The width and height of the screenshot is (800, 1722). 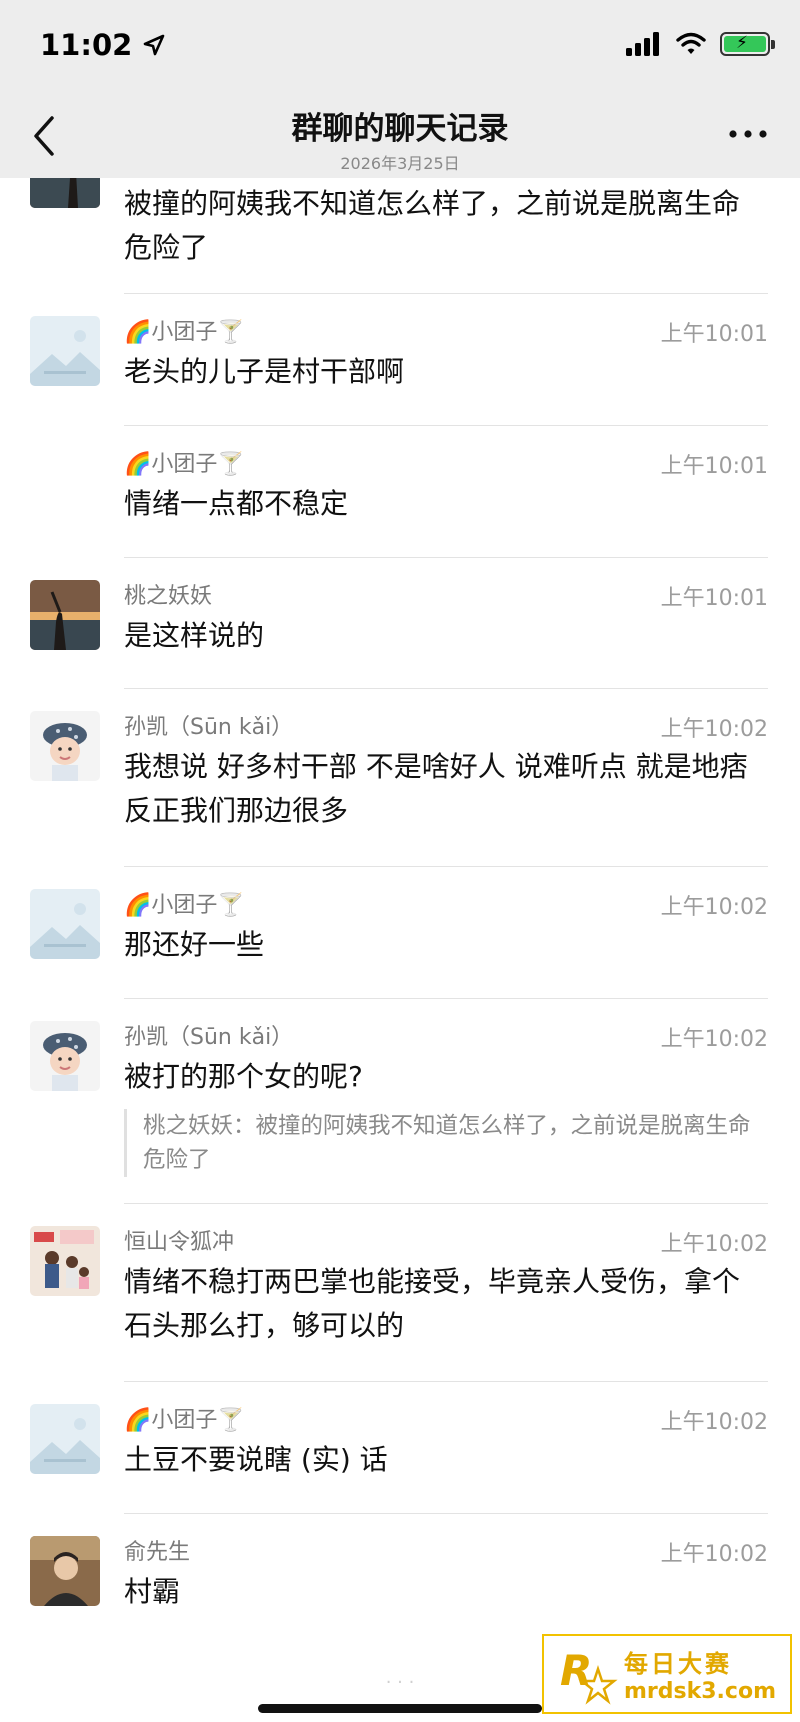 I want to click on svg-text: R, so click(x=576, y=1670).